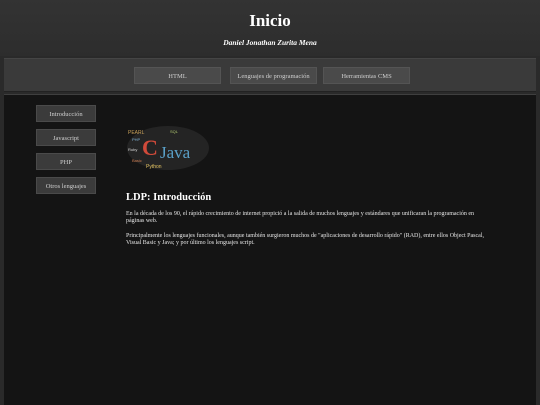 Image resolution: width=540 pixels, height=405 pixels. Describe the element at coordinates (66, 137) in the screenshot. I see `sidebar-item-javascript: Javascript` at that location.